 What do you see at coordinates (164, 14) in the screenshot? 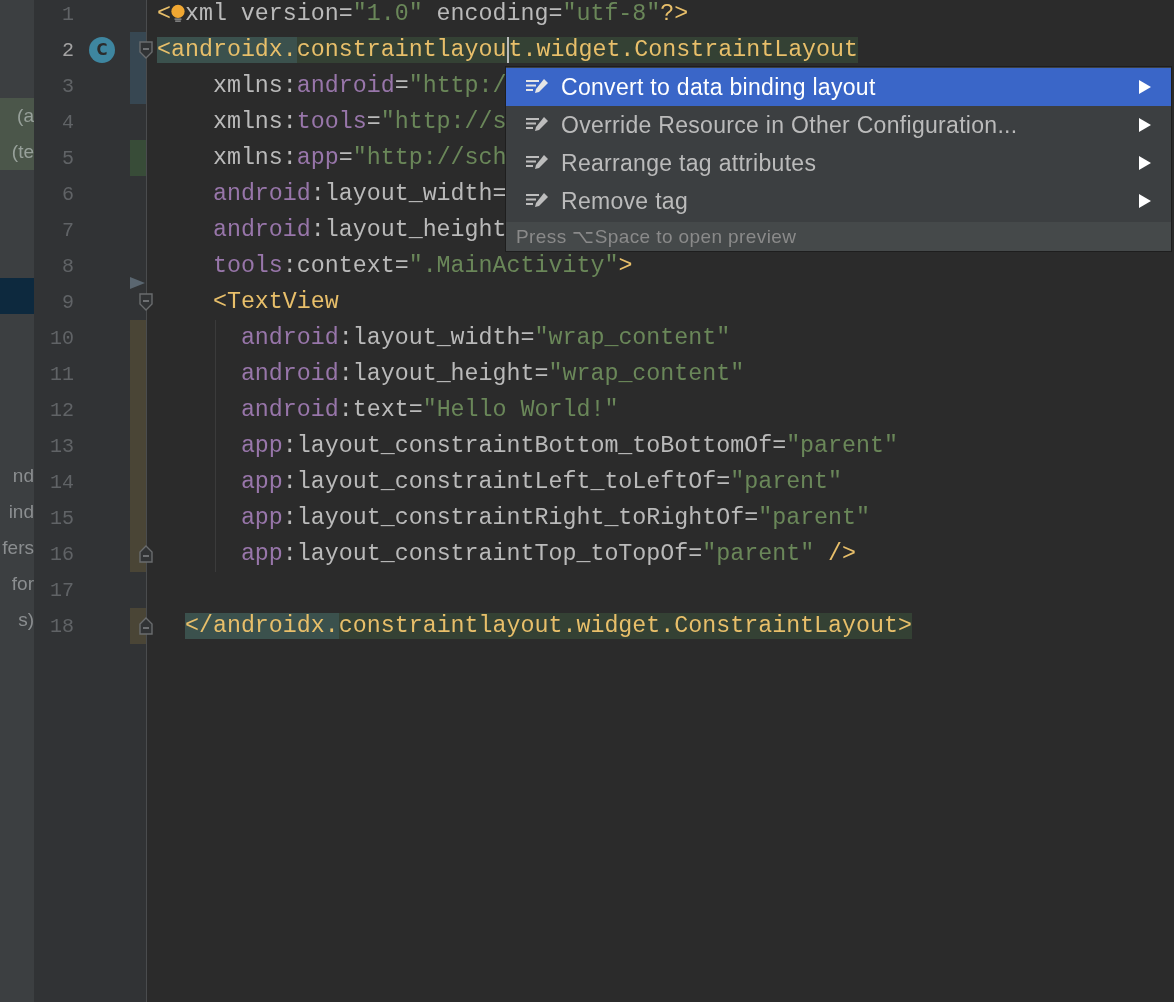
I see `code-line: <` at bounding box center [164, 14].